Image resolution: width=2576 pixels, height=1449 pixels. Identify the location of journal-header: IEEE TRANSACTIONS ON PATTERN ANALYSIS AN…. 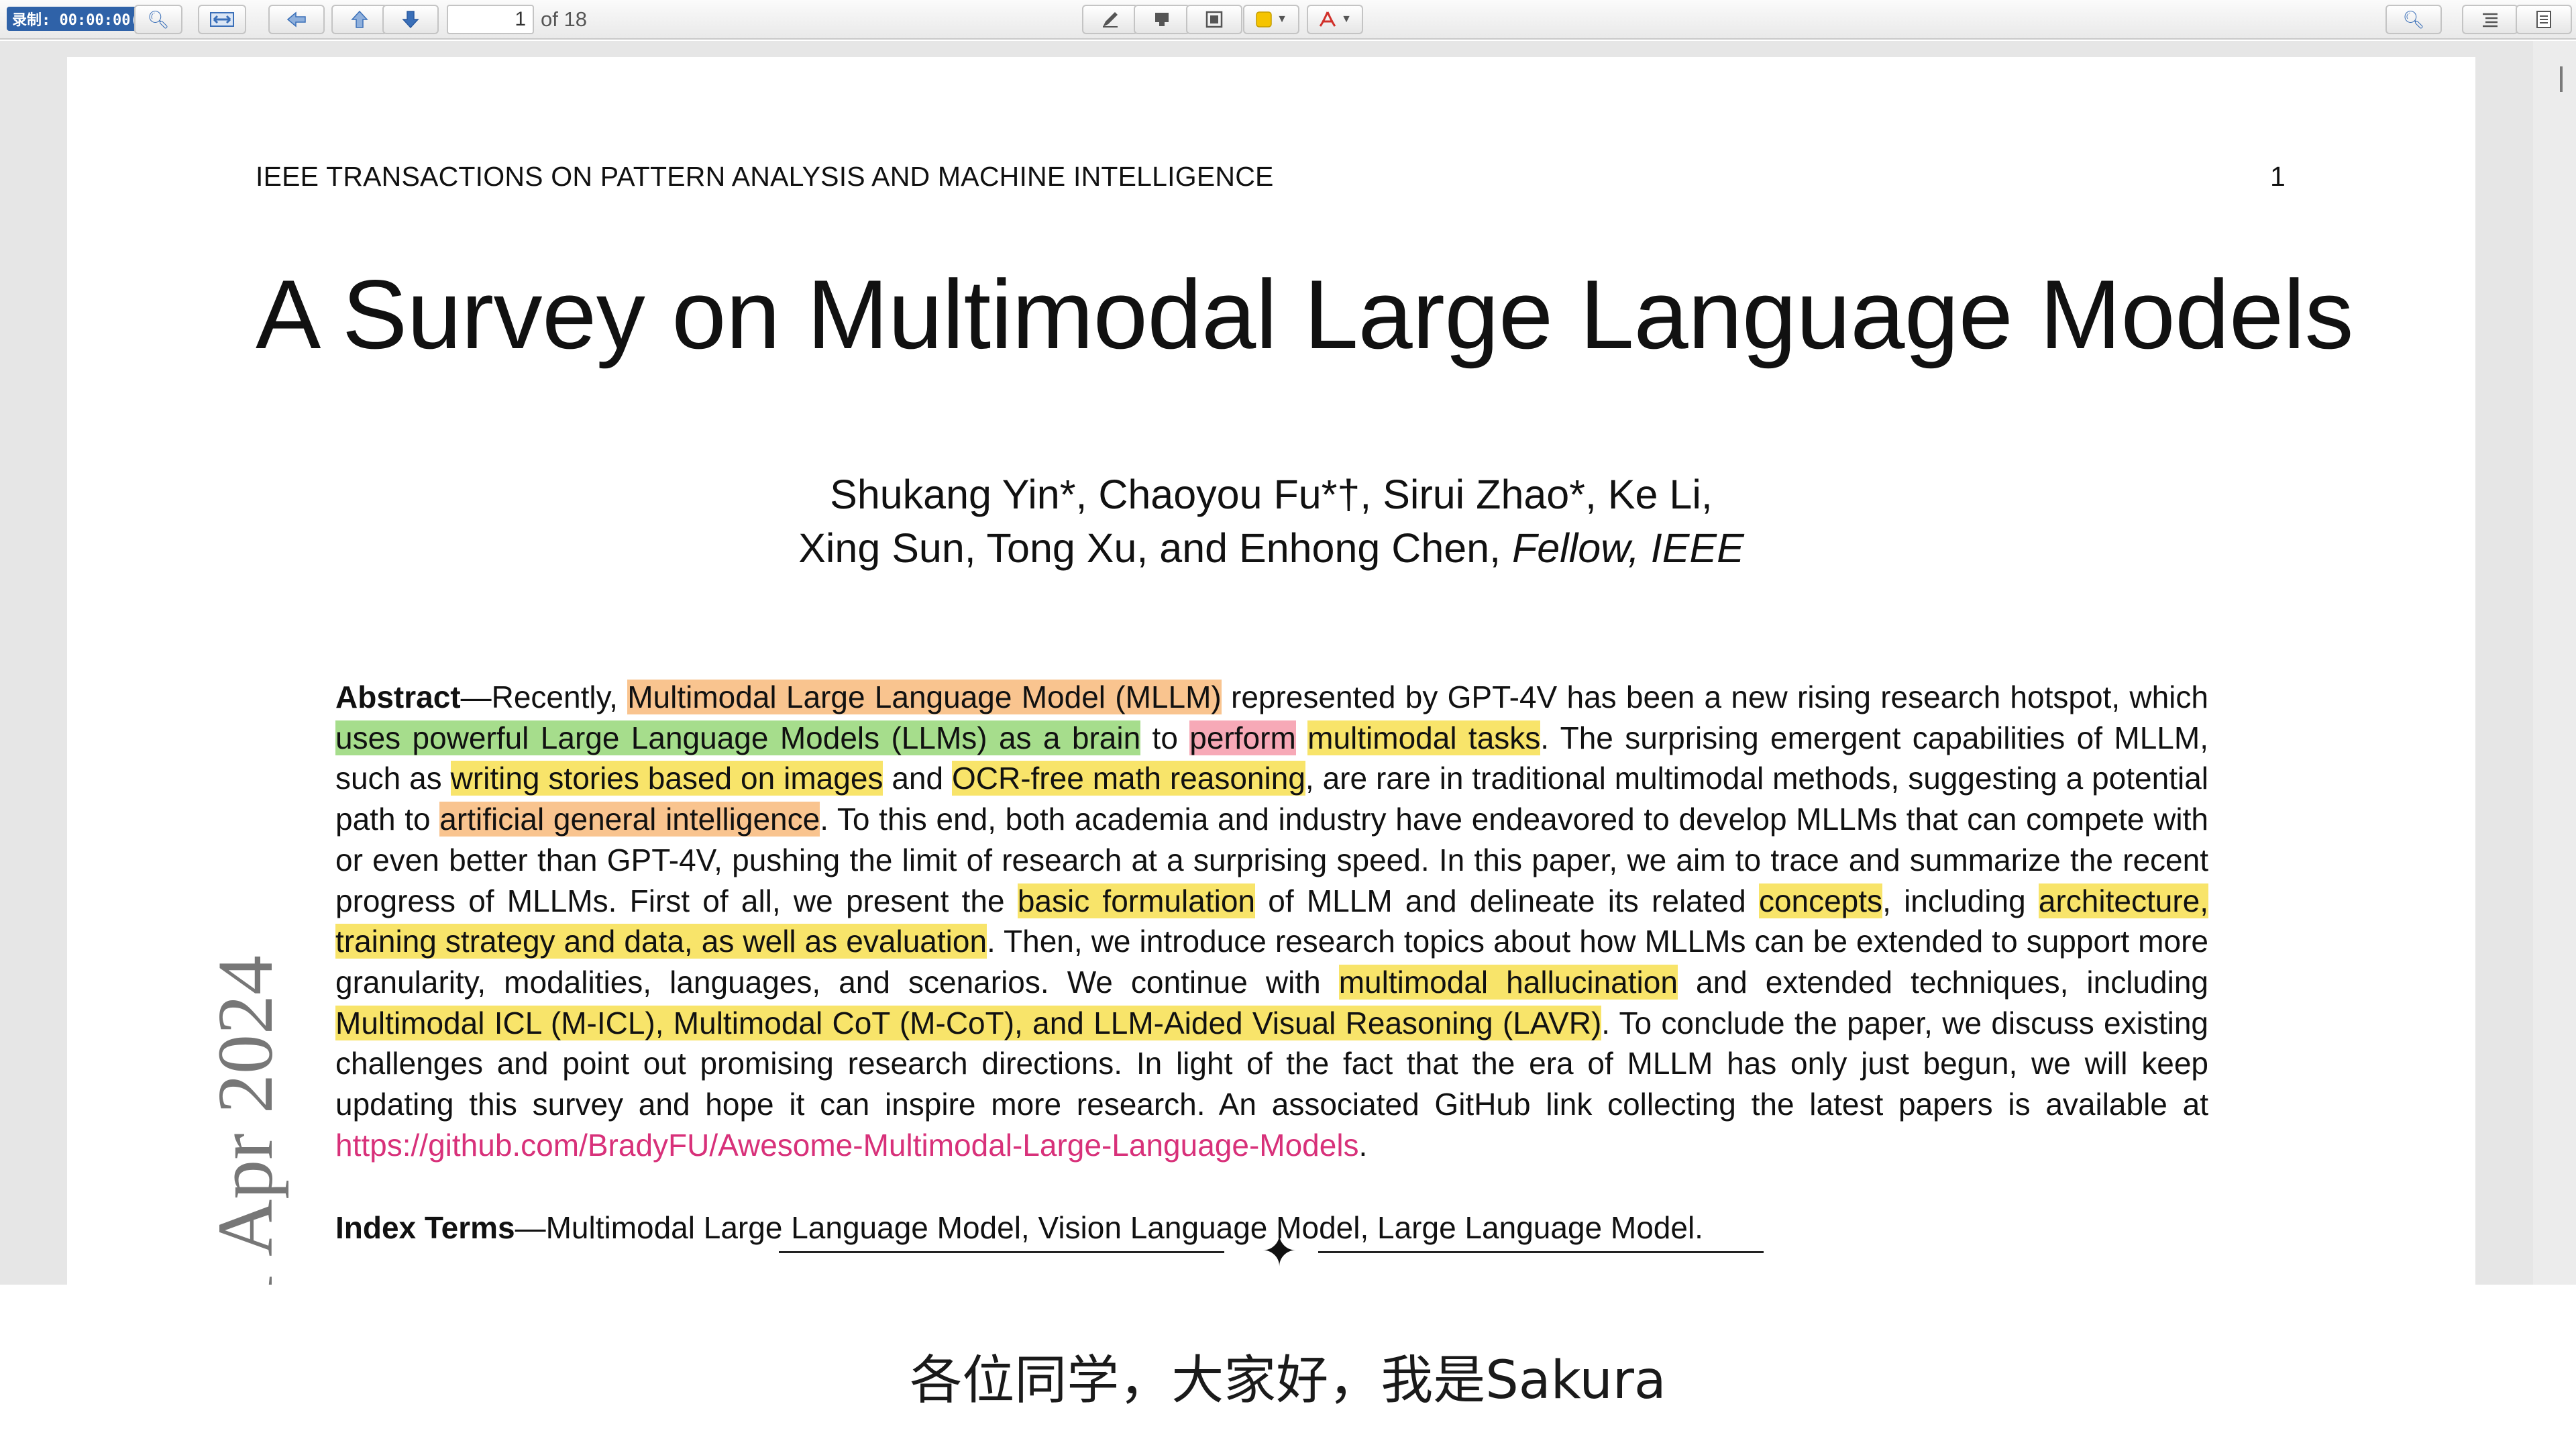
(765, 176).